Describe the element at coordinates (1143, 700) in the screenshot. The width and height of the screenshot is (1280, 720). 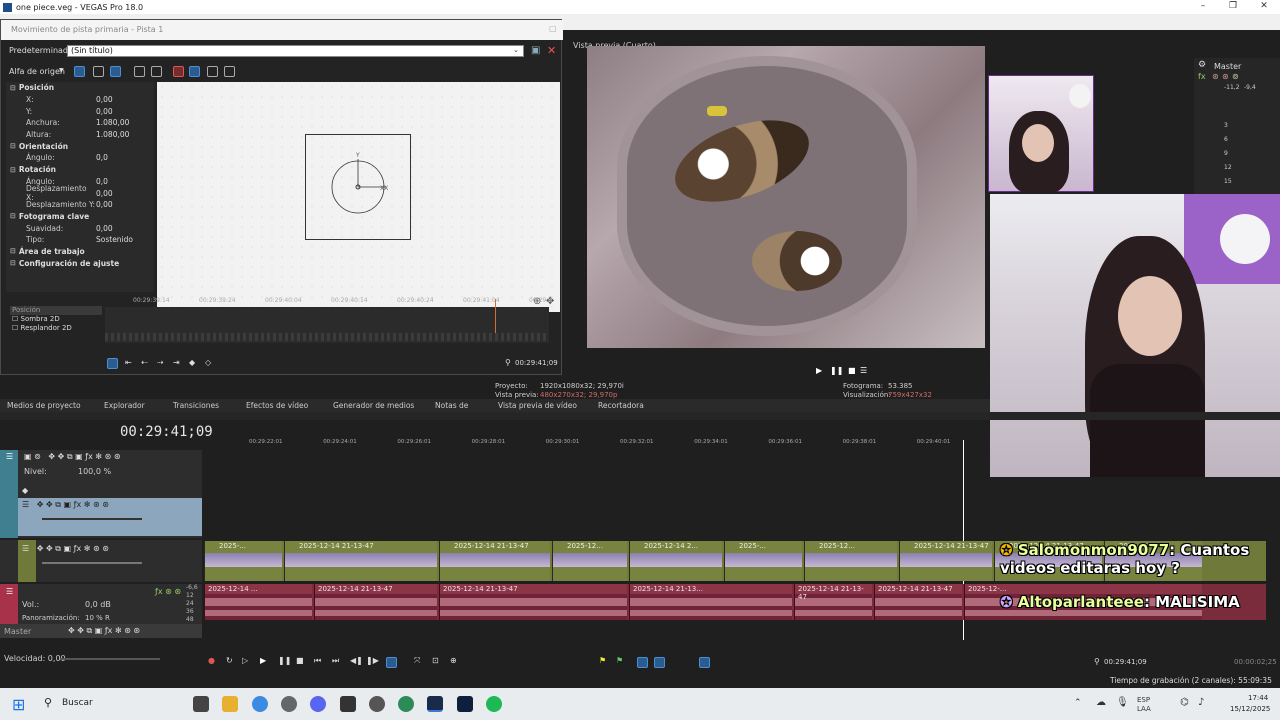
I see `tray-lang: ESP` at that location.